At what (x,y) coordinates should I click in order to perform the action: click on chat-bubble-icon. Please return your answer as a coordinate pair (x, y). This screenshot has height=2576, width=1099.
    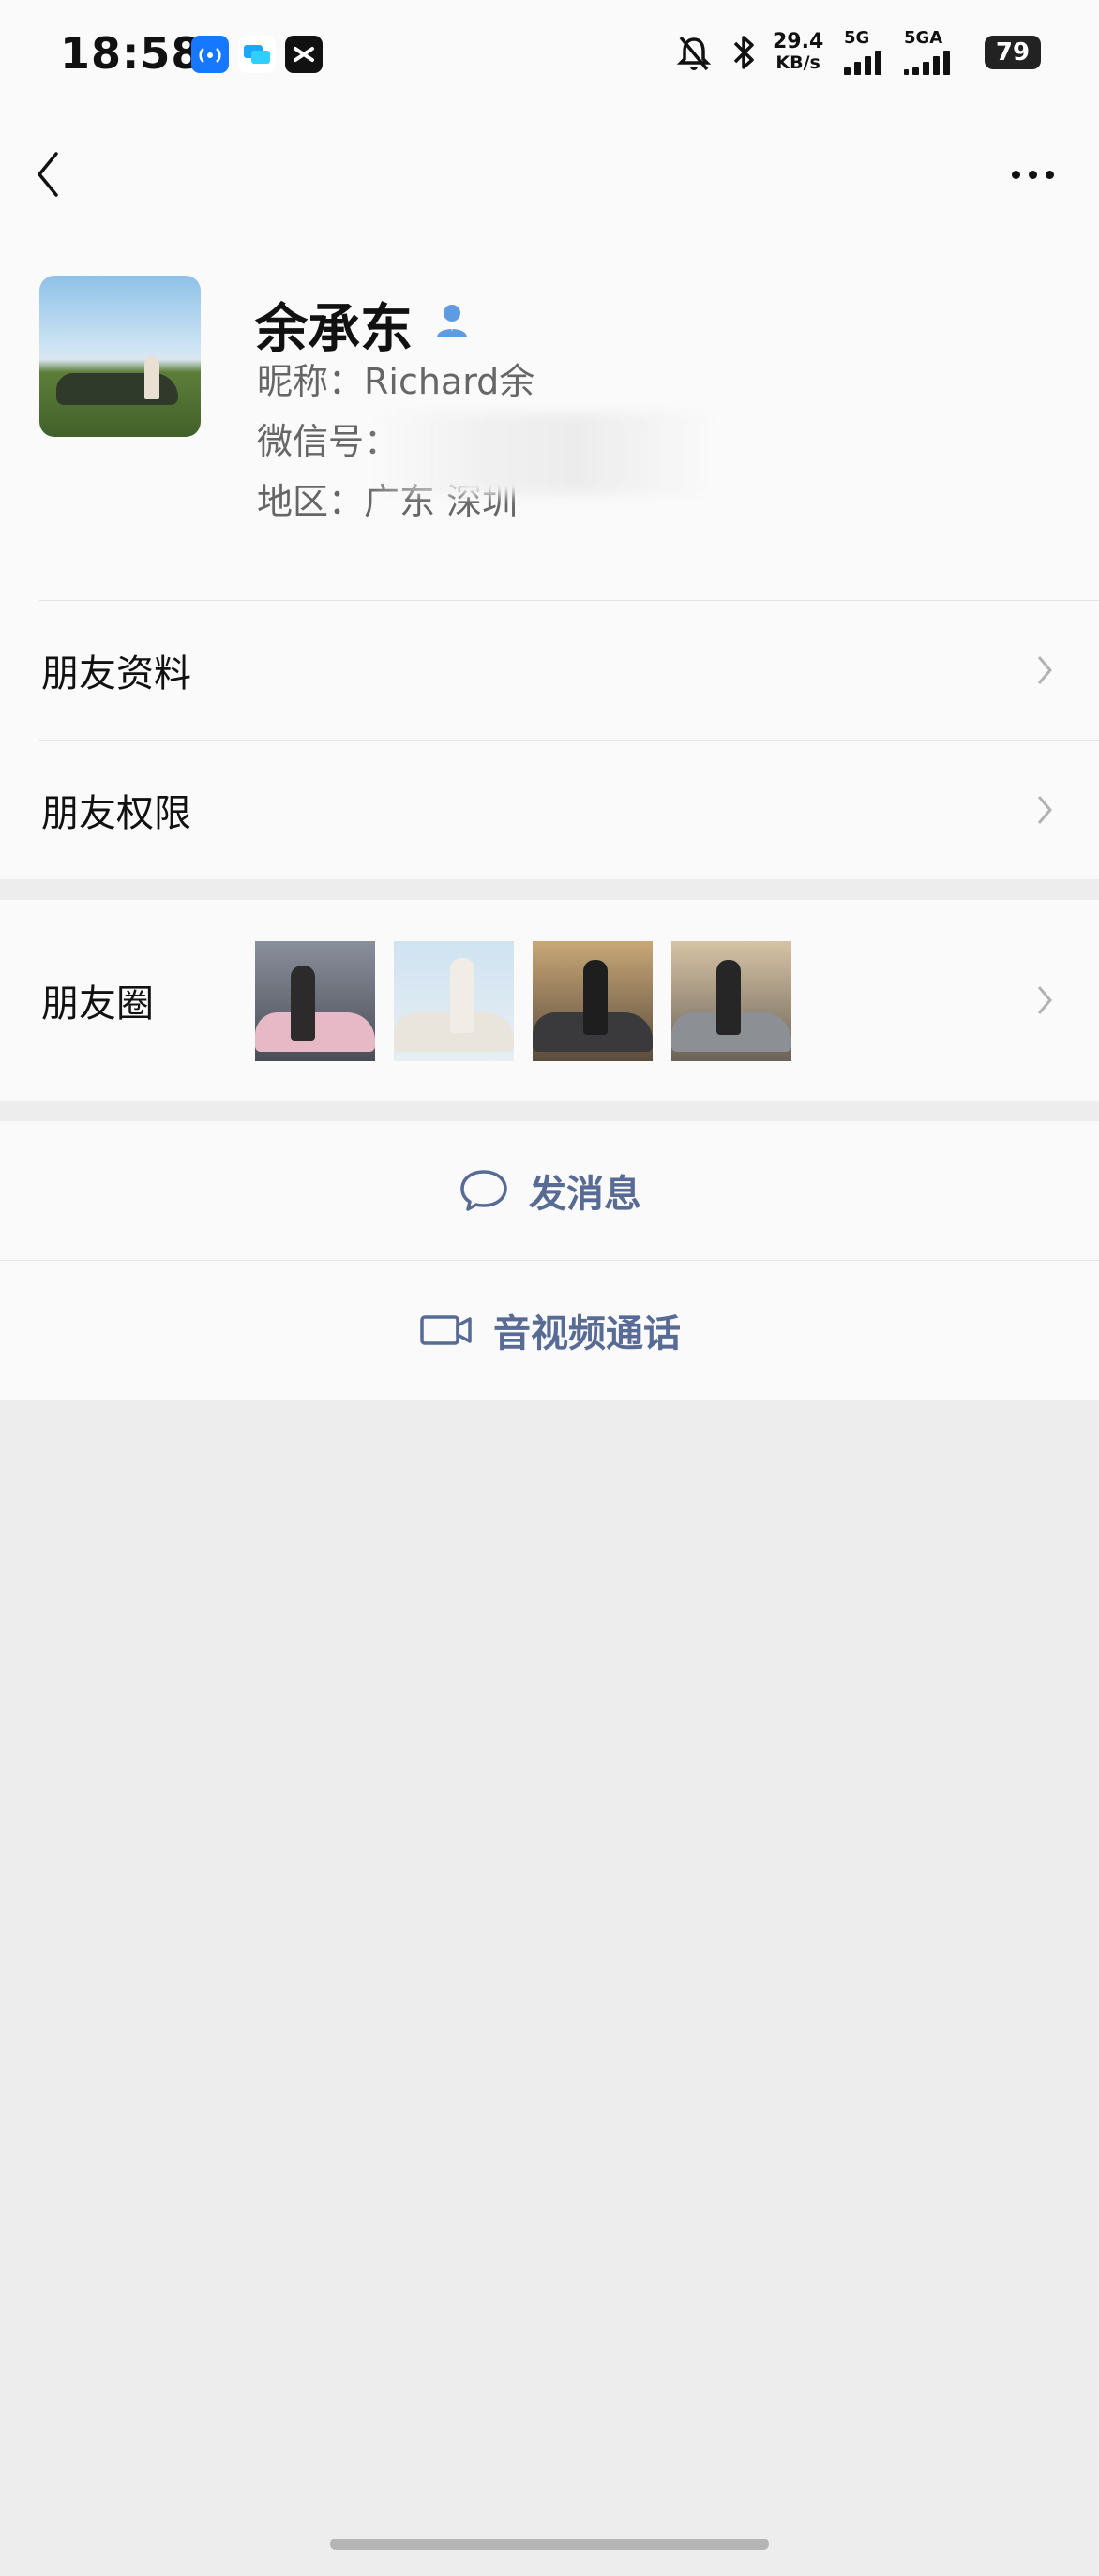
    Looking at the image, I should click on (483, 1190).